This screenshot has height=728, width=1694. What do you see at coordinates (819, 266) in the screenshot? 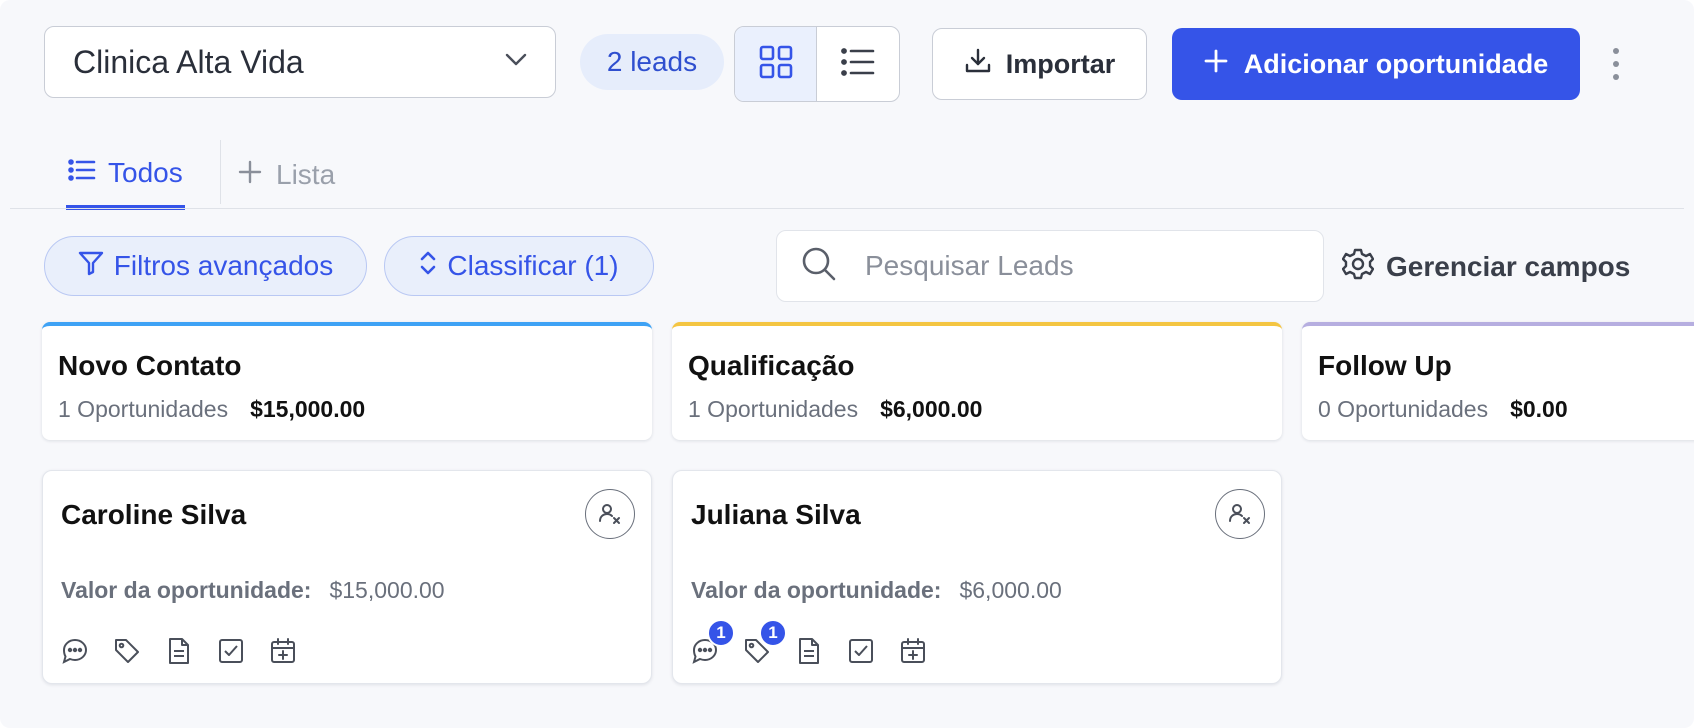
I see `search-icon` at bounding box center [819, 266].